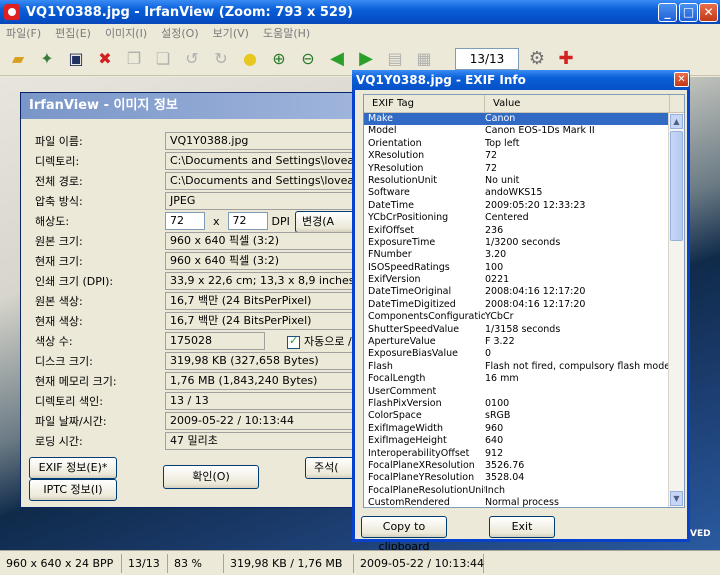 Image resolution: width=720 pixels, height=575 pixels. What do you see at coordinates (524, 206) in the screenshot?
I see `exif-row: DateTime 2009:05:20 12:33:23` at bounding box center [524, 206].